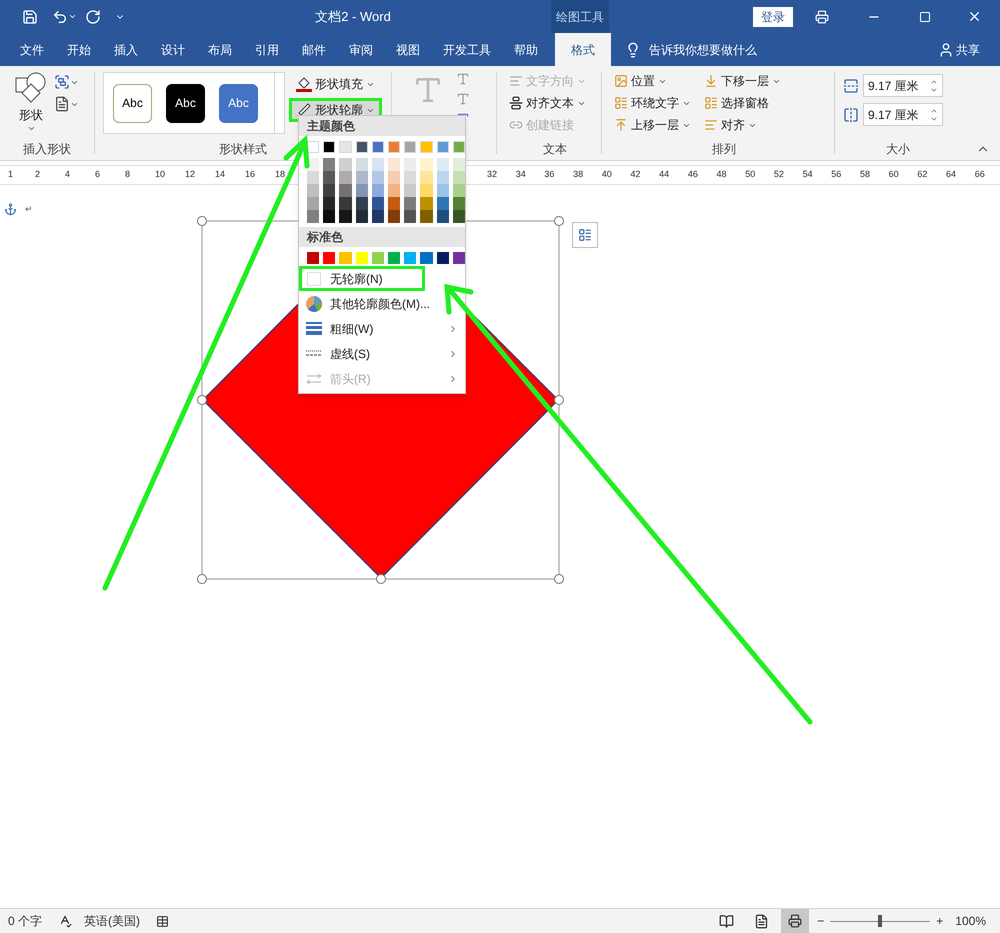 This screenshot has height=933, width=1000. What do you see at coordinates (526, 49) in the screenshot?
I see `ribbon-tab: 帮助` at bounding box center [526, 49].